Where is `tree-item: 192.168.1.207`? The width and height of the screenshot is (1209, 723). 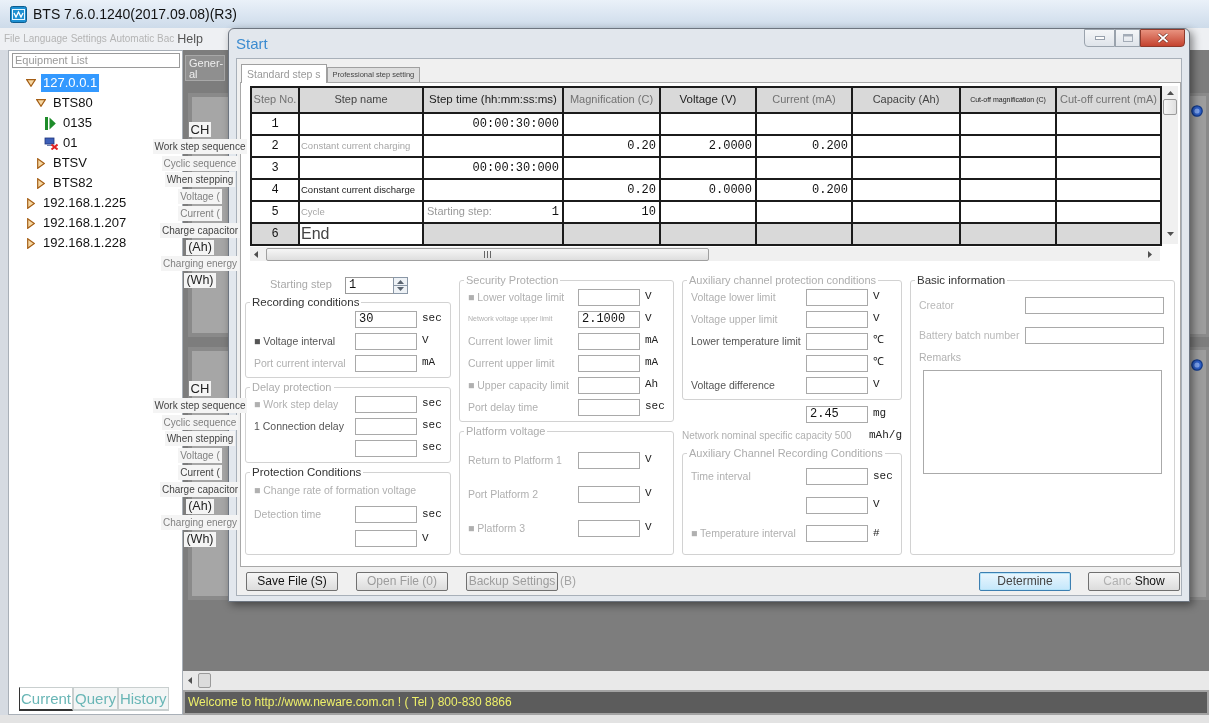 tree-item: 192.168.1.207 is located at coordinates (85, 223).